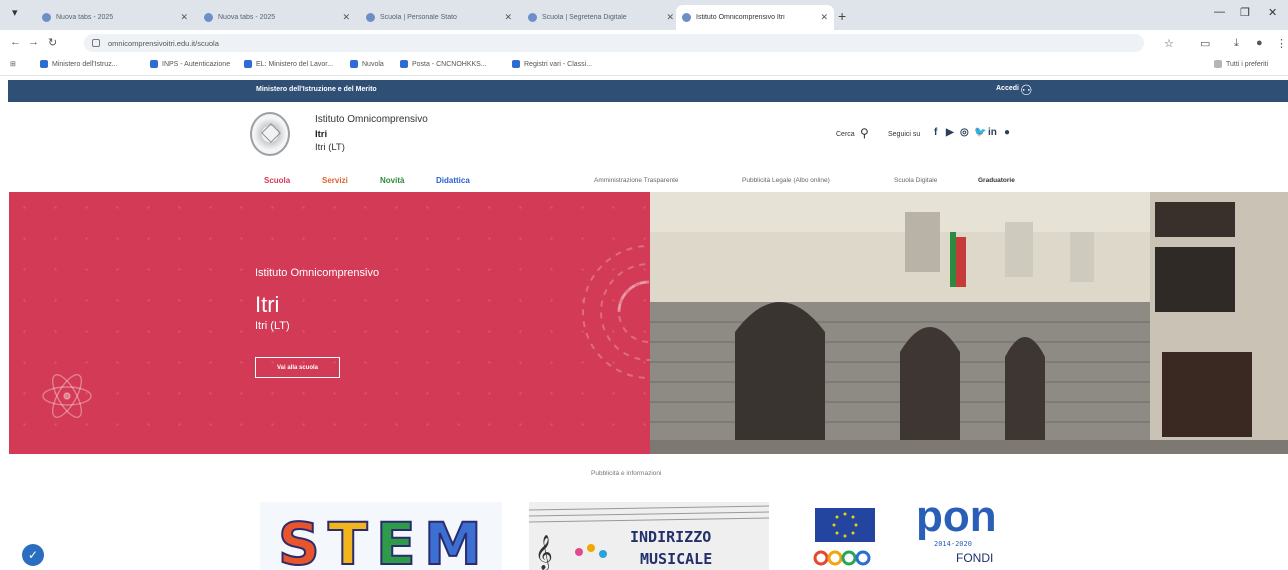 This screenshot has width=1288, height=570. I want to click on svg-text: S, so click(299, 540).